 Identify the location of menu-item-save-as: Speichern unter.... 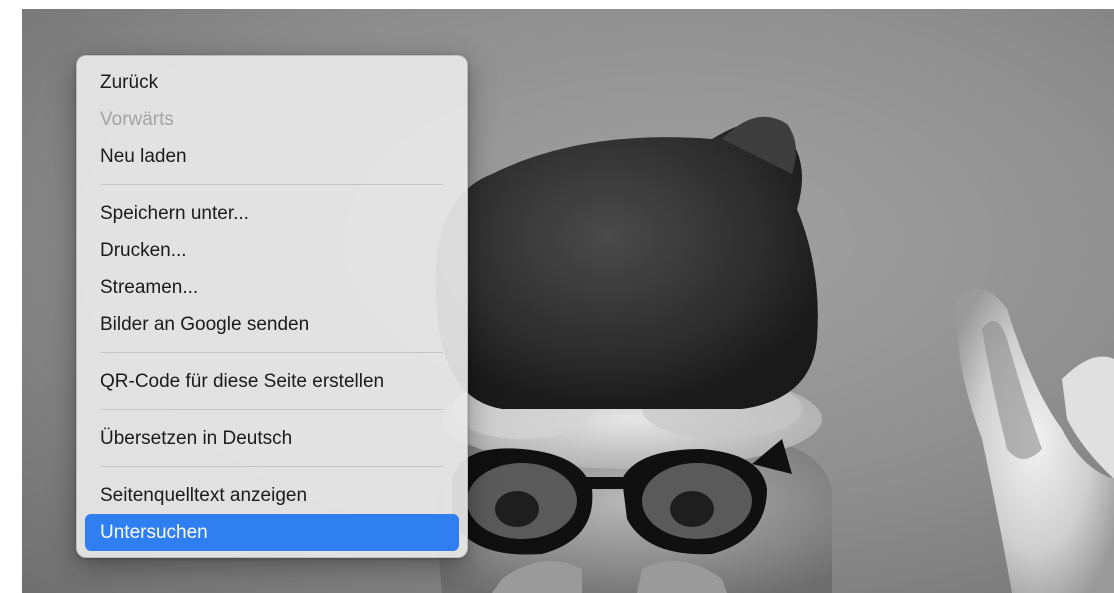
(272, 213).